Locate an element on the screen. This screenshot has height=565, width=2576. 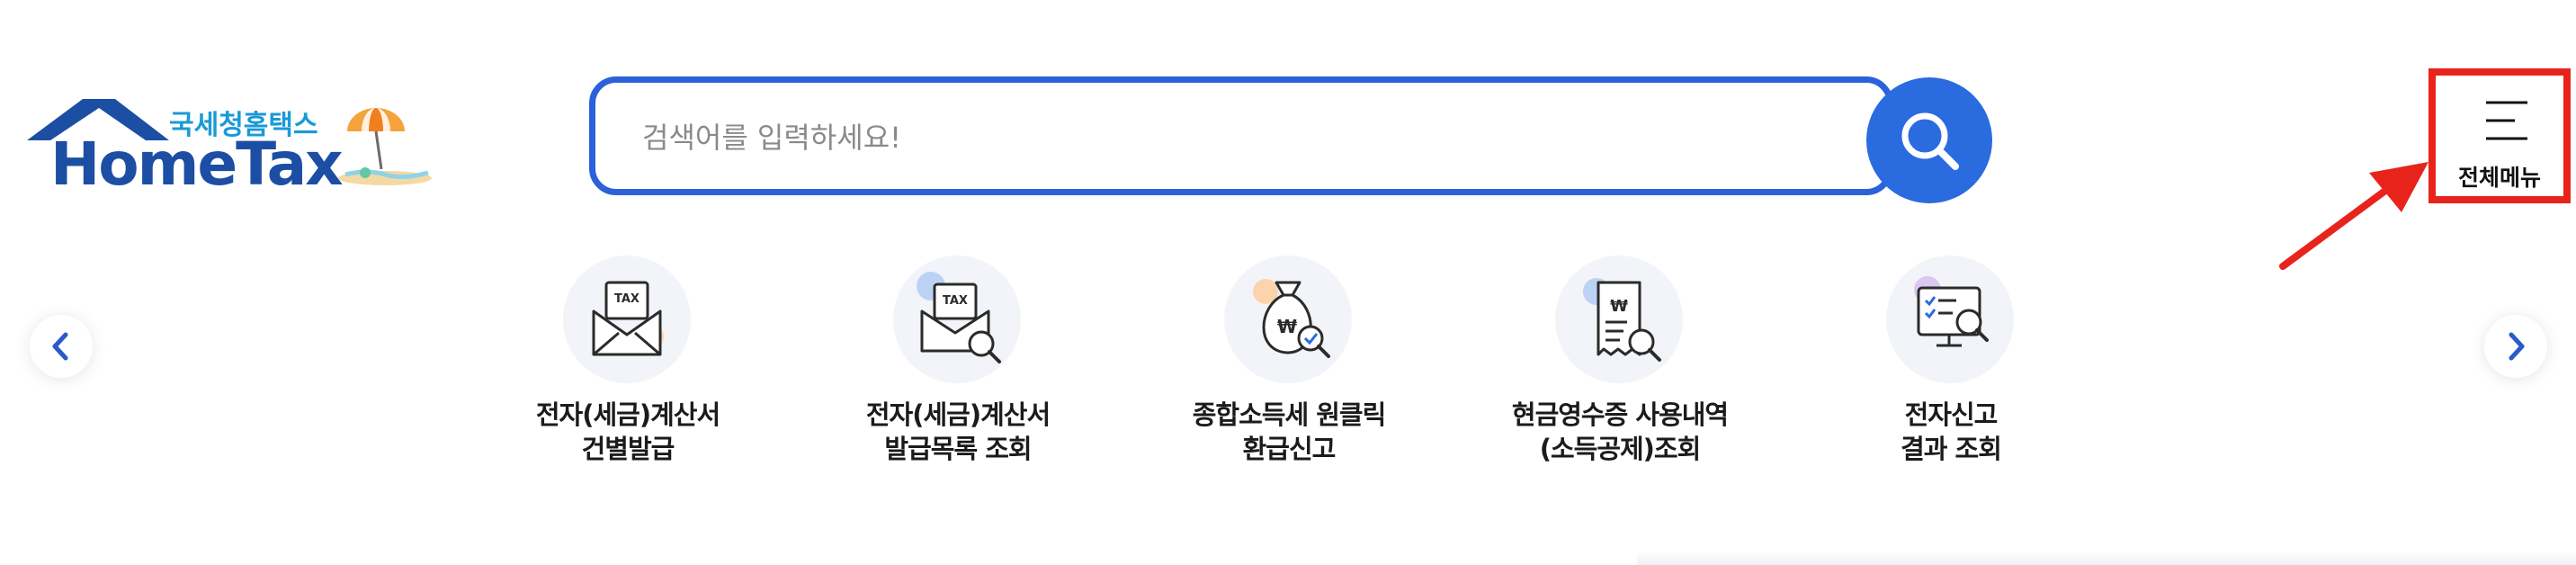
carousel-next-button is located at coordinates (2515, 346).